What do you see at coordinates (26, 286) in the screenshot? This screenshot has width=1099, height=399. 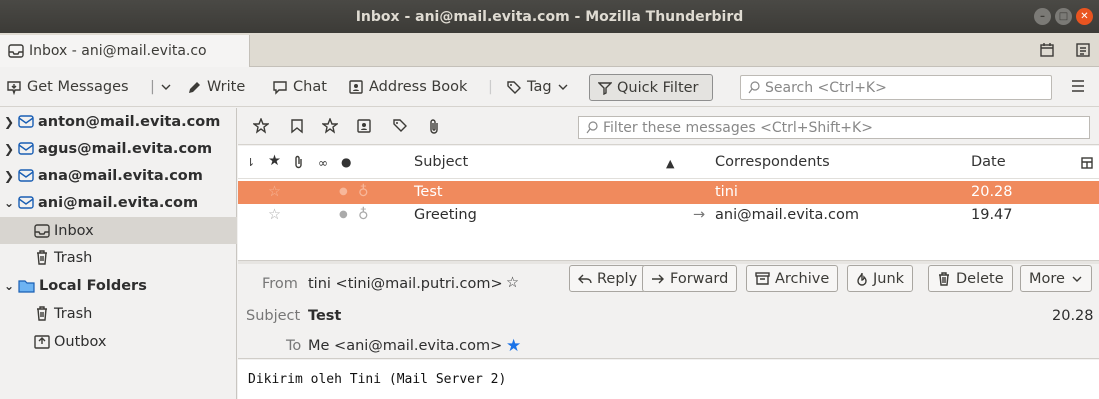 I see `folder-icon` at bounding box center [26, 286].